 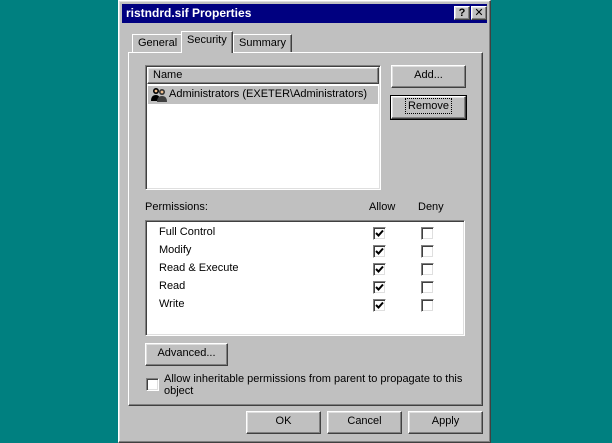 I want to click on permission-row-write: Write, so click(x=304, y=307).